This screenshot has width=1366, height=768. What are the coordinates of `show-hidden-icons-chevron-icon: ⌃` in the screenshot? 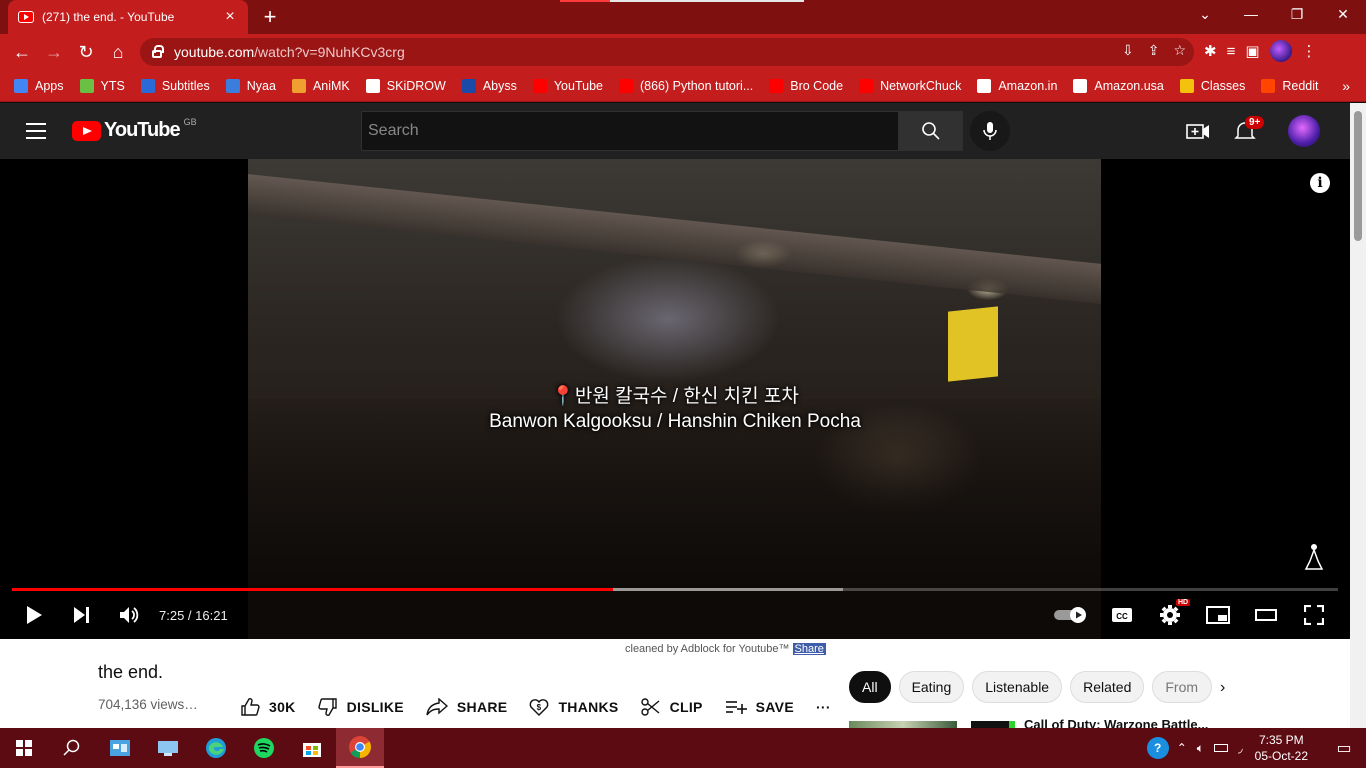 It's located at (1182, 748).